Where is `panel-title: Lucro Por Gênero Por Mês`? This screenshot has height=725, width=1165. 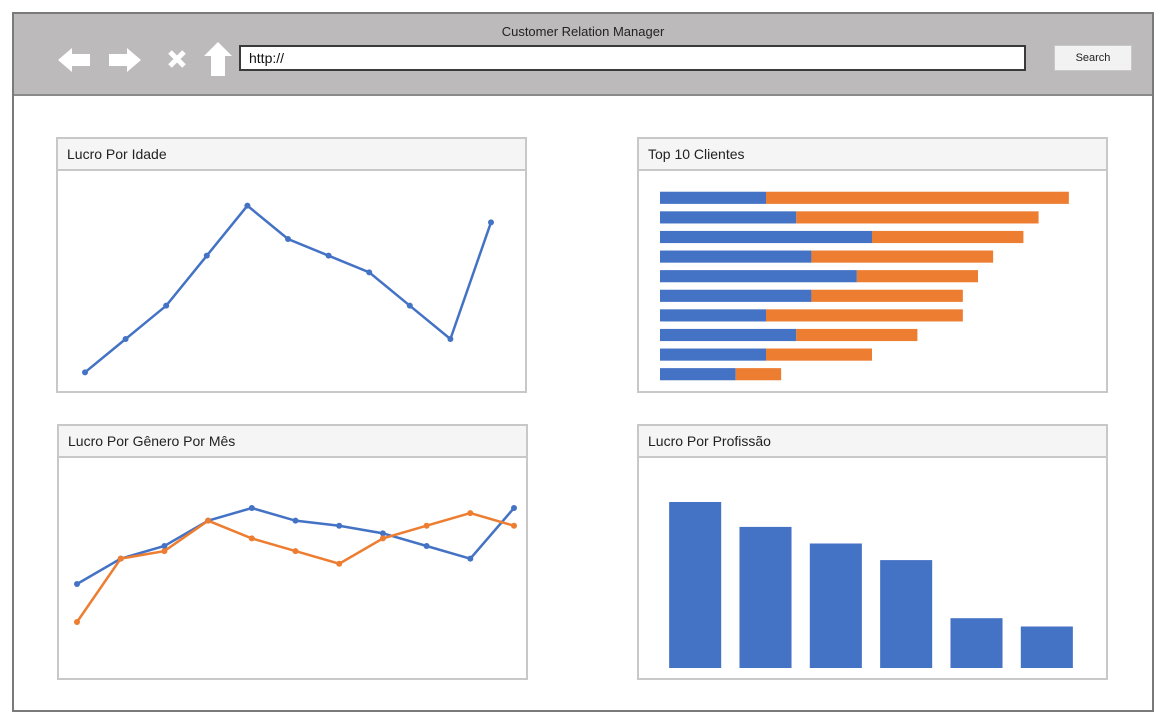
panel-title: Lucro Por Gênero Por Mês is located at coordinates (292, 442).